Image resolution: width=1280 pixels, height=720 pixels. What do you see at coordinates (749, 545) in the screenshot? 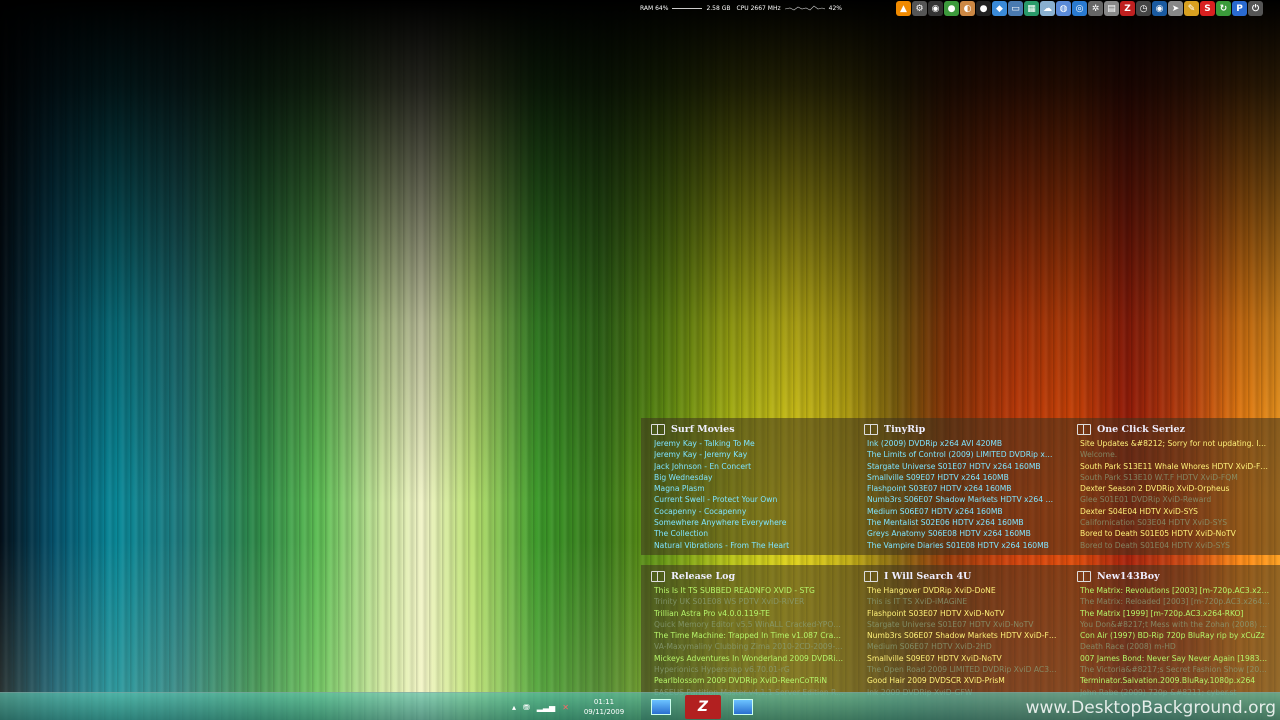
I see `feed-item-link: Natural Vibrations - From The Heart` at bounding box center [749, 545].